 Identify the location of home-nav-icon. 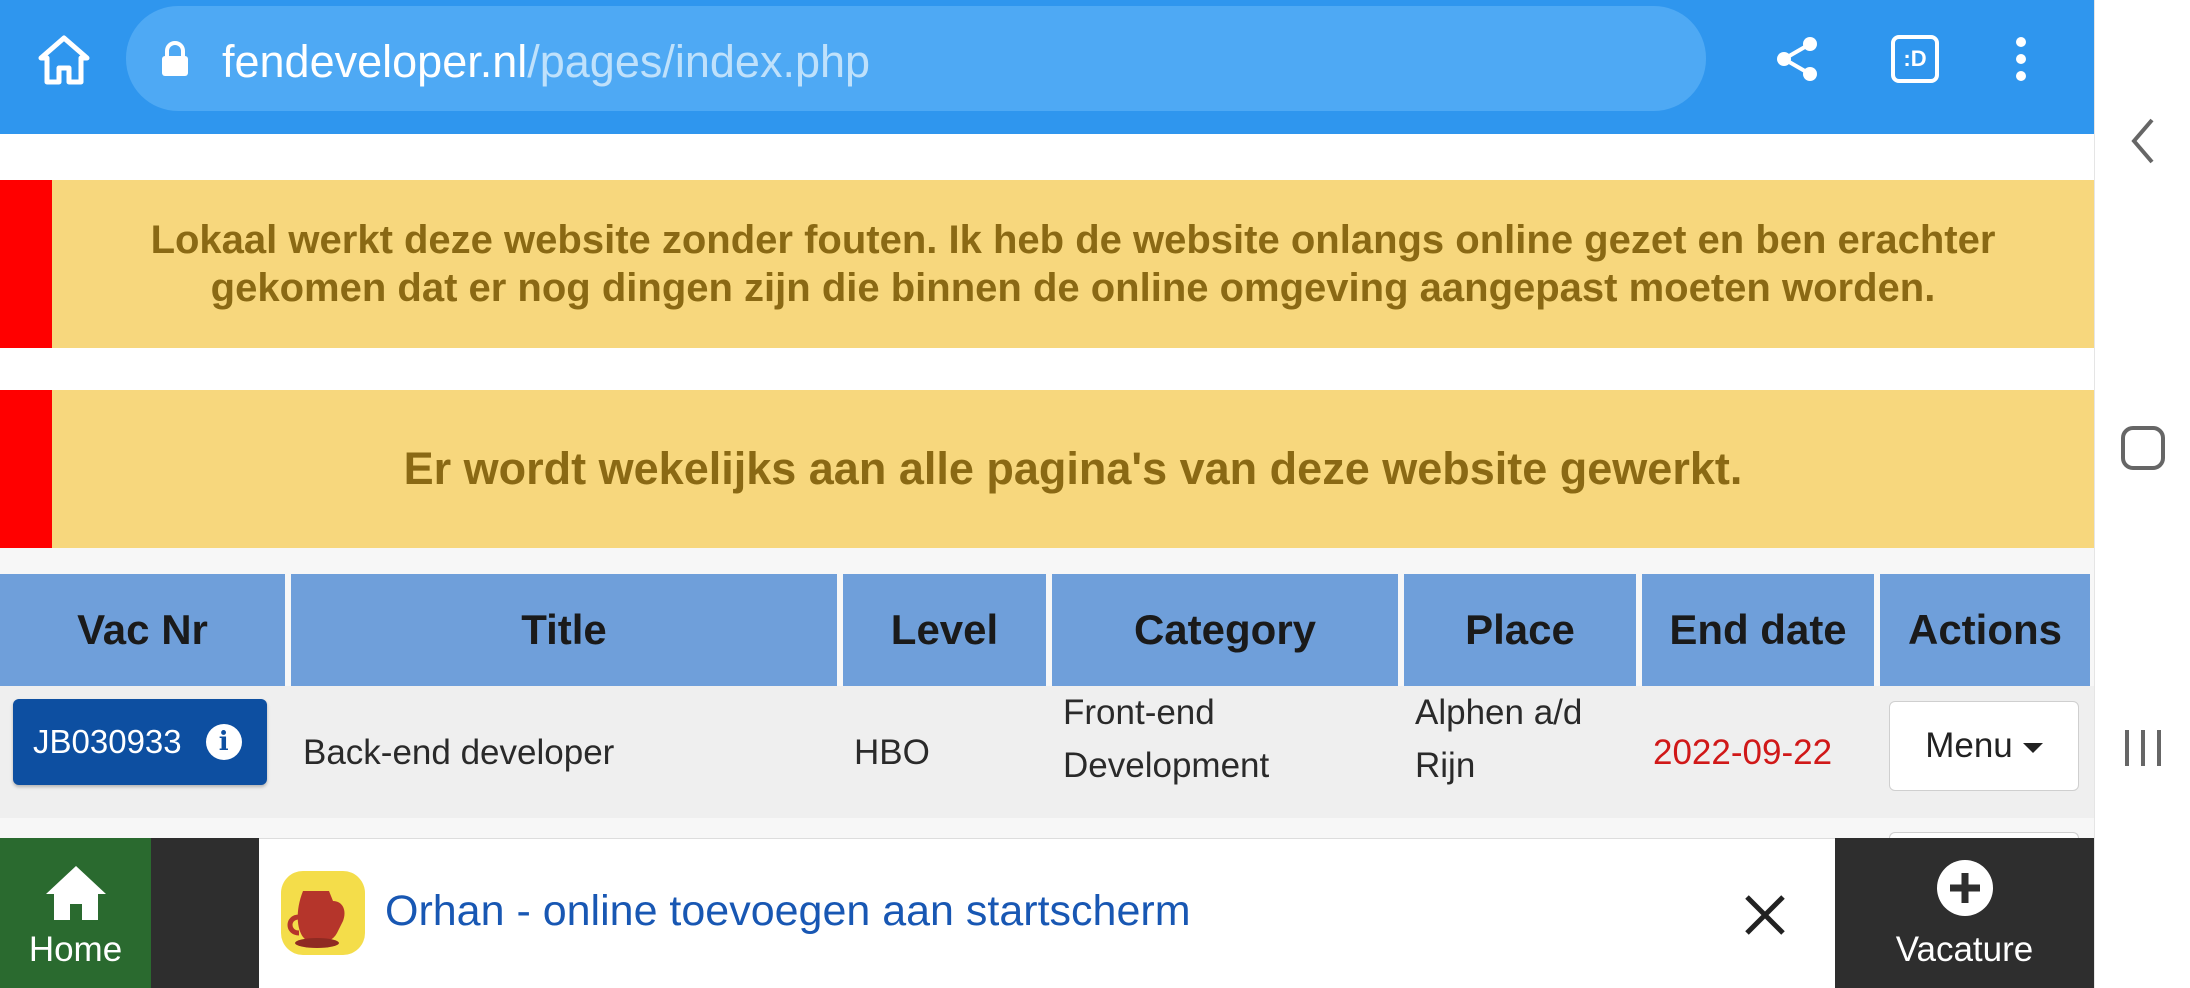
(2142, 448).